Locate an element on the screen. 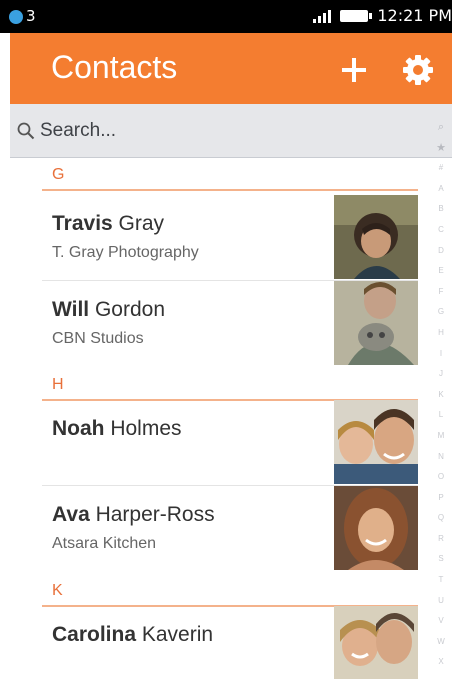 Image resolution: width=452 pixels, height=690 pixels. search-bar is located at coordinates (231, 131).